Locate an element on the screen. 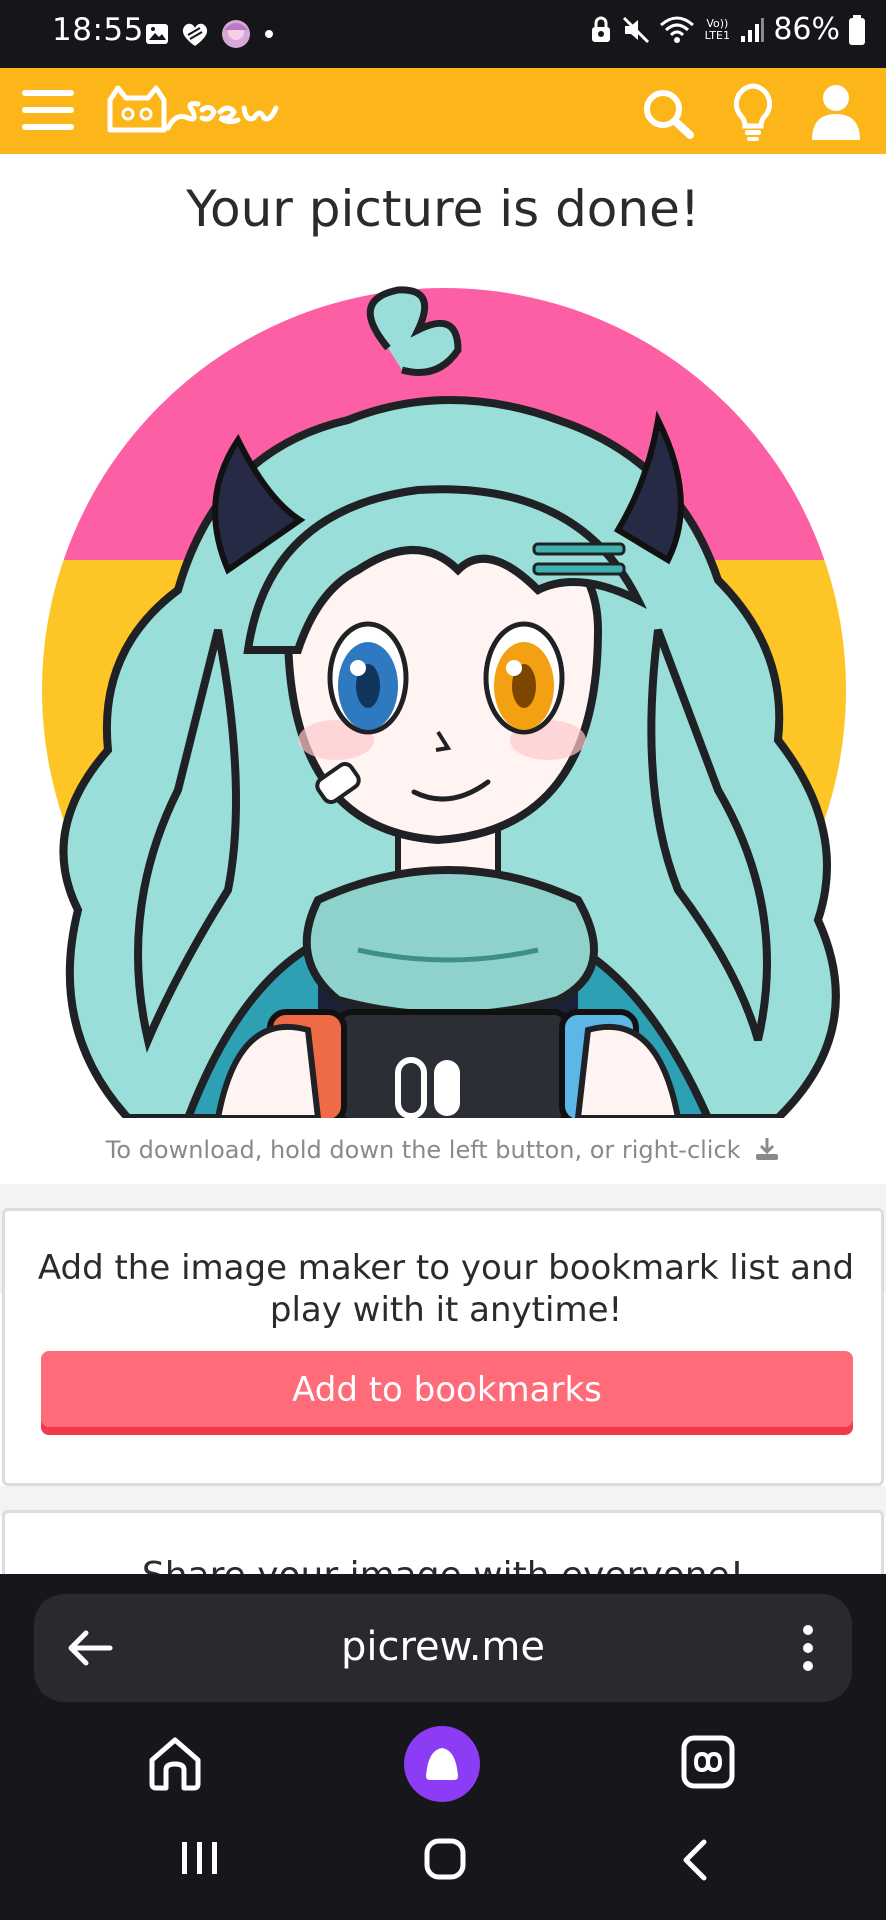 The width and height of the screenshot is (886, 1920). menu-icon is located at coordinates (49, 110).